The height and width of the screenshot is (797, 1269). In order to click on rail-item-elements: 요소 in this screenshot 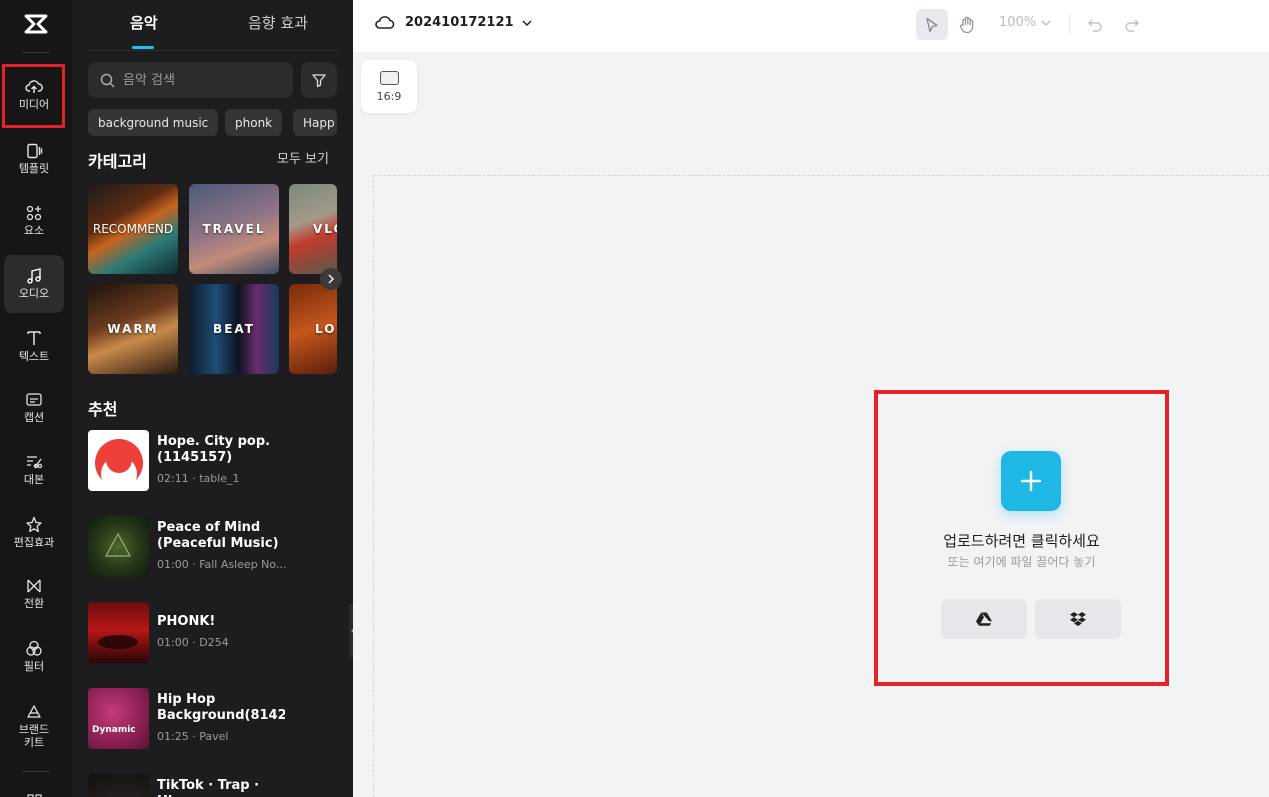, I will do `click(34, 221)`.